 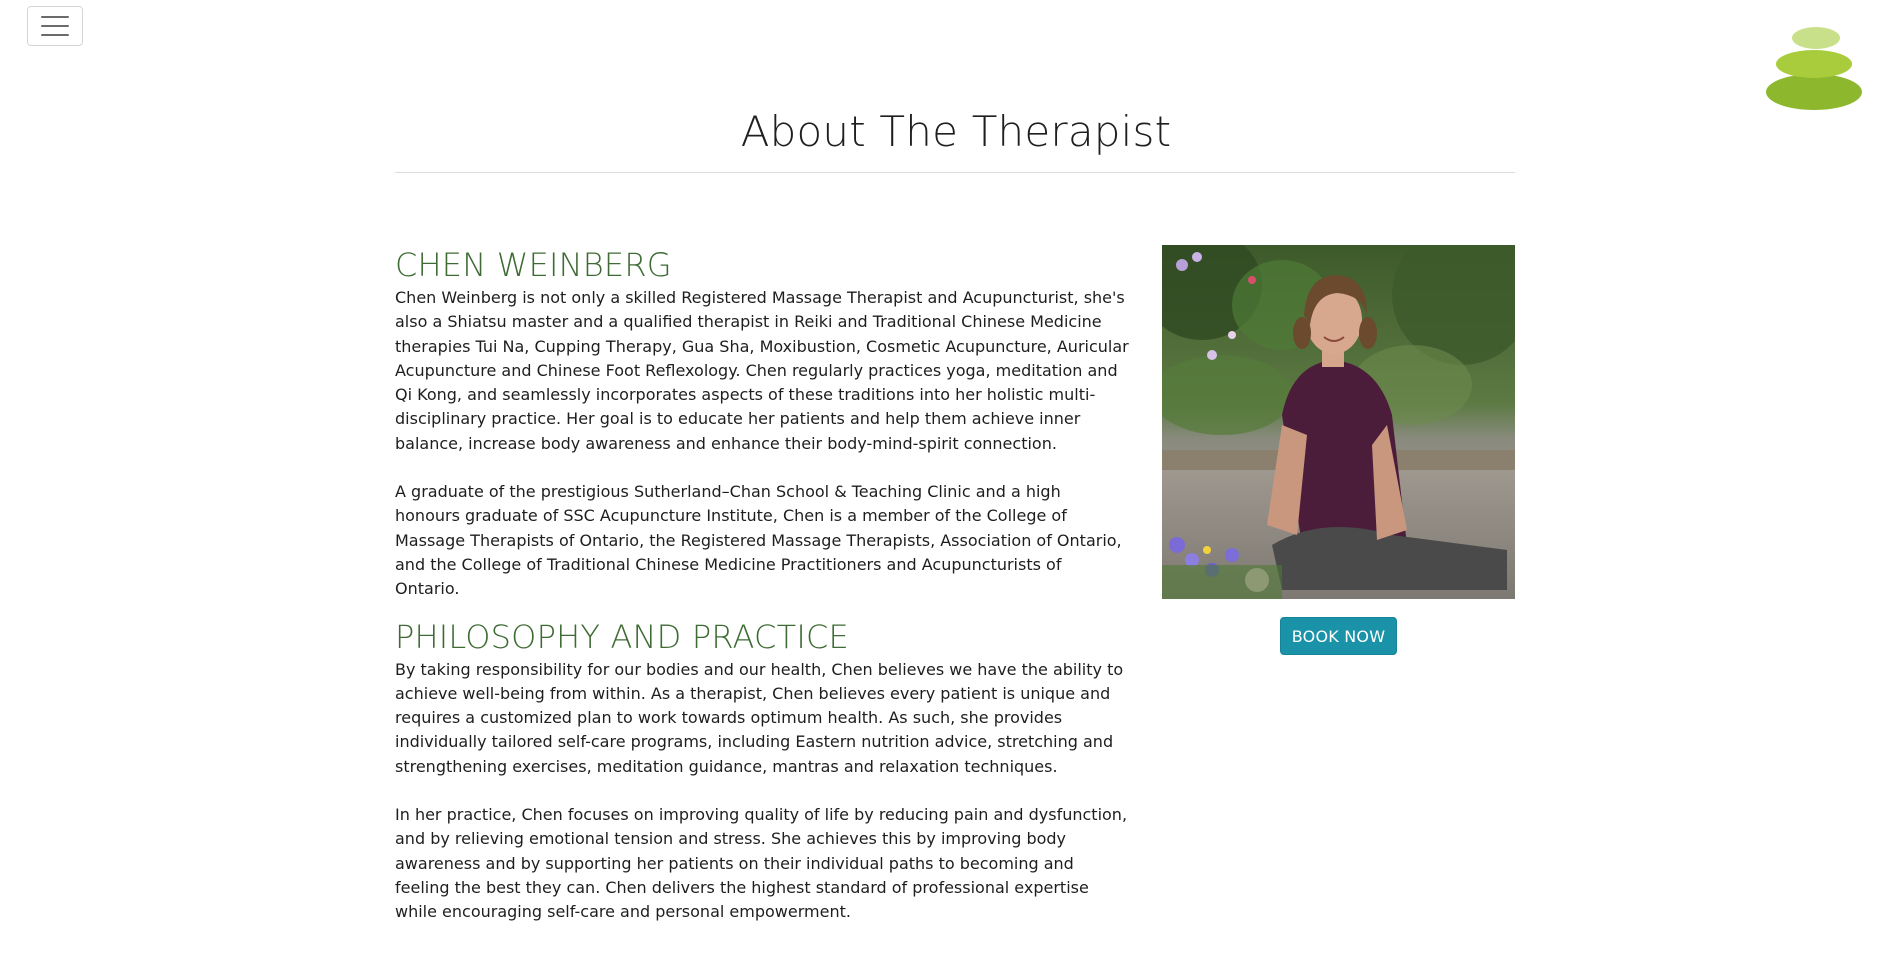 What do you see at coordinates (1814, 69) in the screenshot?
I see `stacked-stones-logo-icon` at bounding box center [1814, 69].